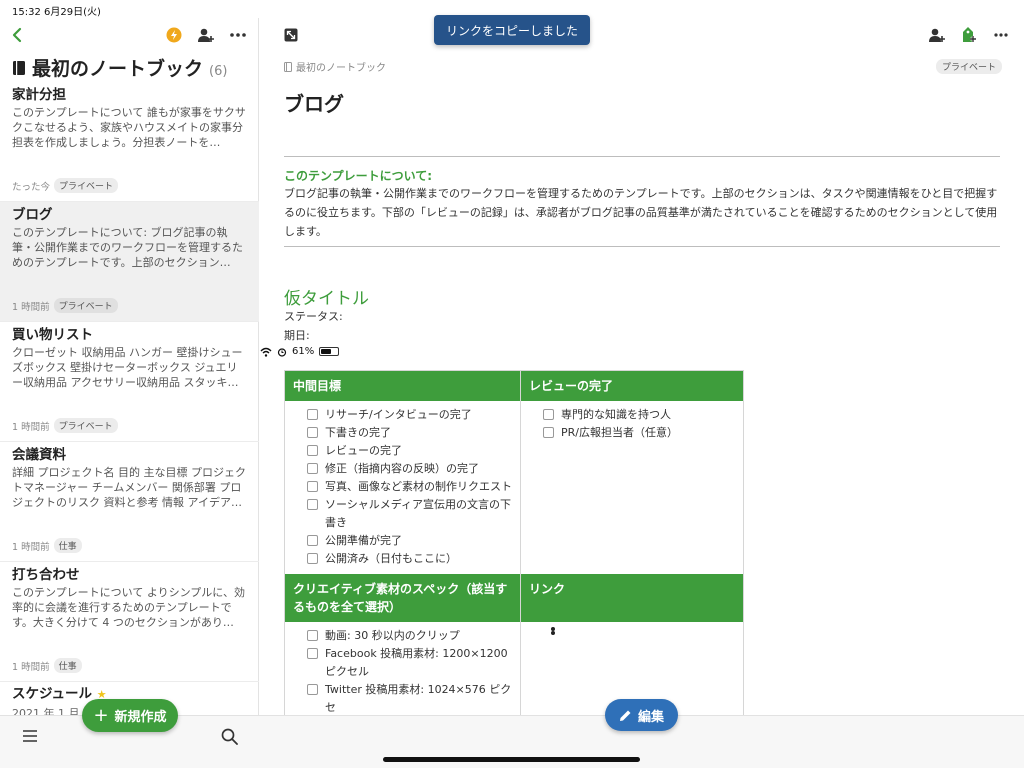 The width and height of the screenshot is (1024, 768). What do you see at coordinates (313, 316) in the screenshot?
I see `status-field-label: ステータス:` at bounding box center [313, 316].